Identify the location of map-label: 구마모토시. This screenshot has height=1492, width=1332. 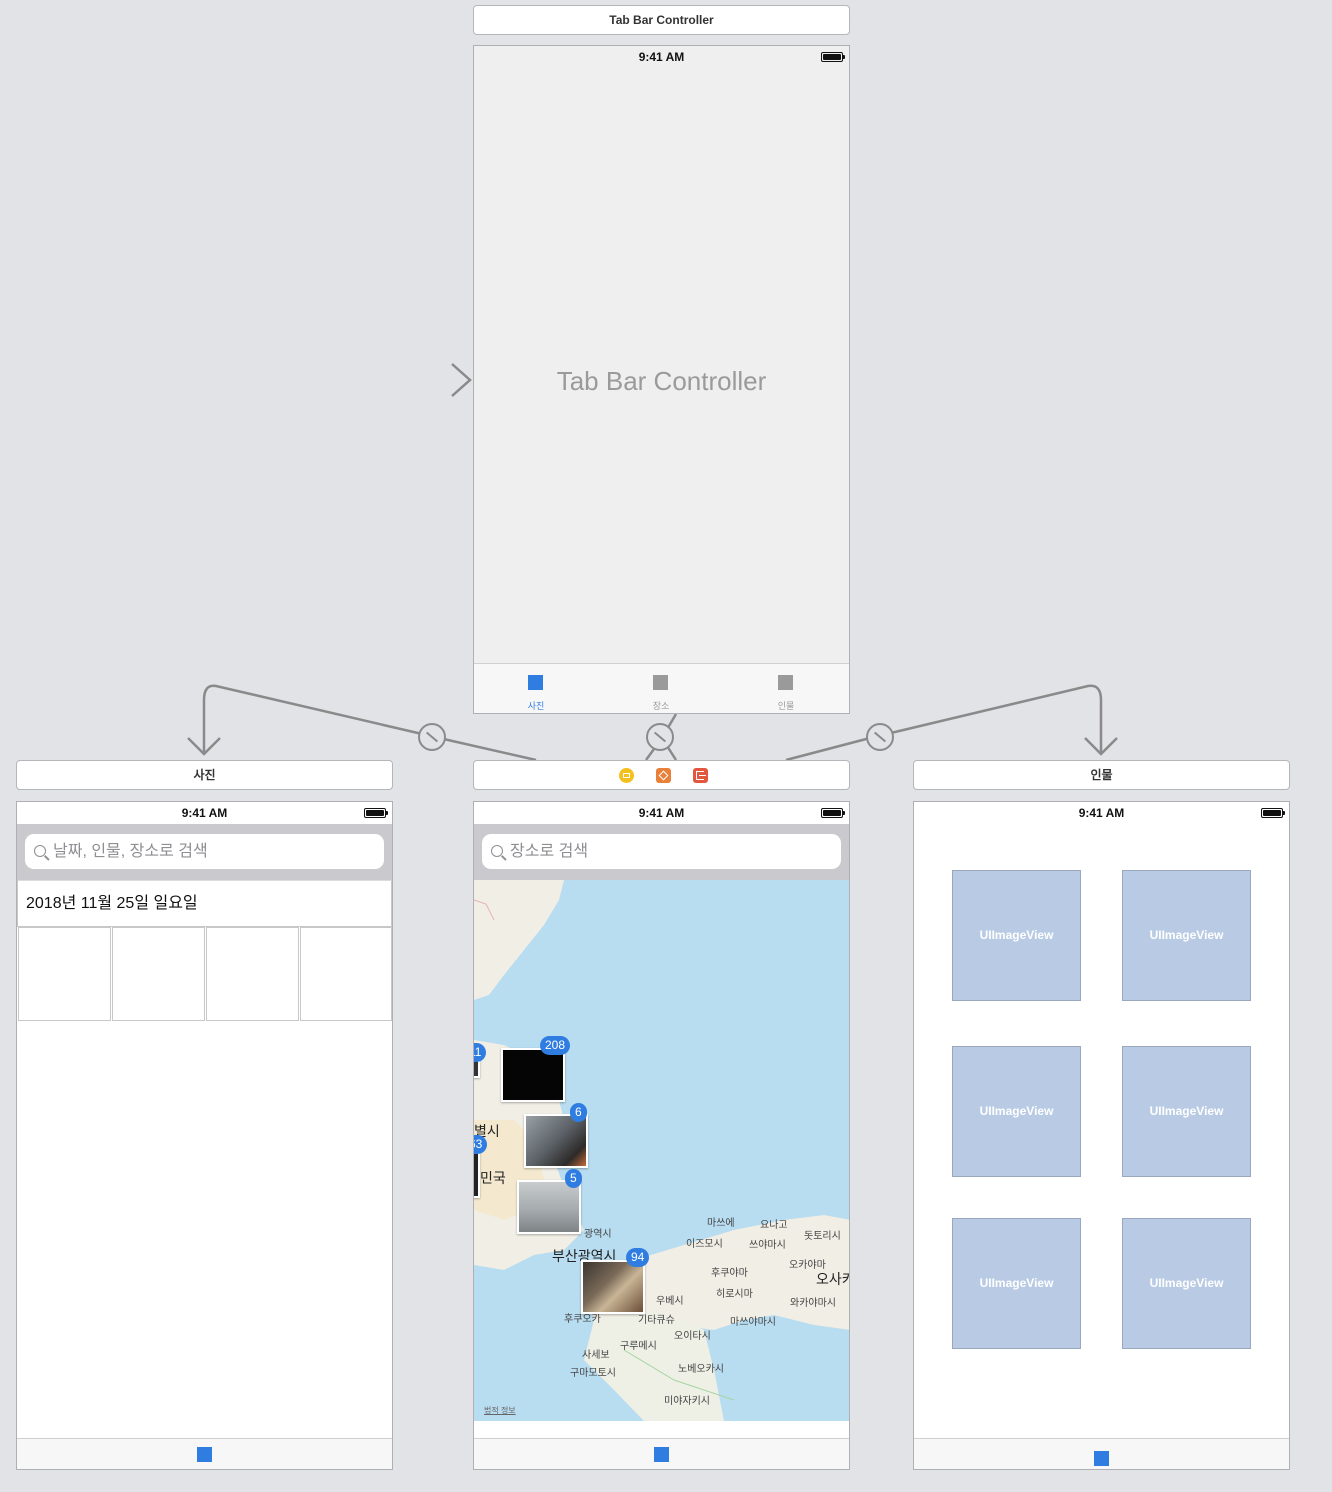
(593, 1373).